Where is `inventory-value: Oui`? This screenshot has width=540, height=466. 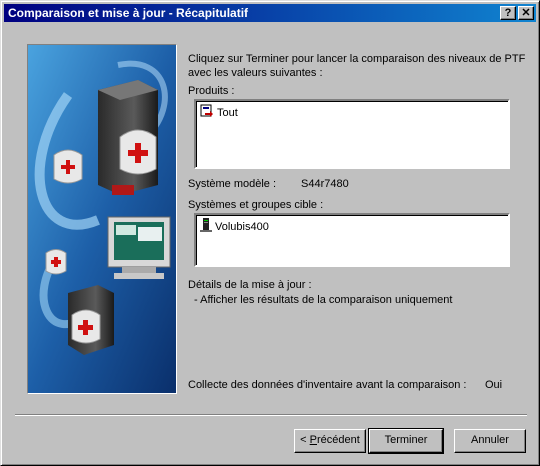 inventory-value: Oui is located at coordinates (494, 385).